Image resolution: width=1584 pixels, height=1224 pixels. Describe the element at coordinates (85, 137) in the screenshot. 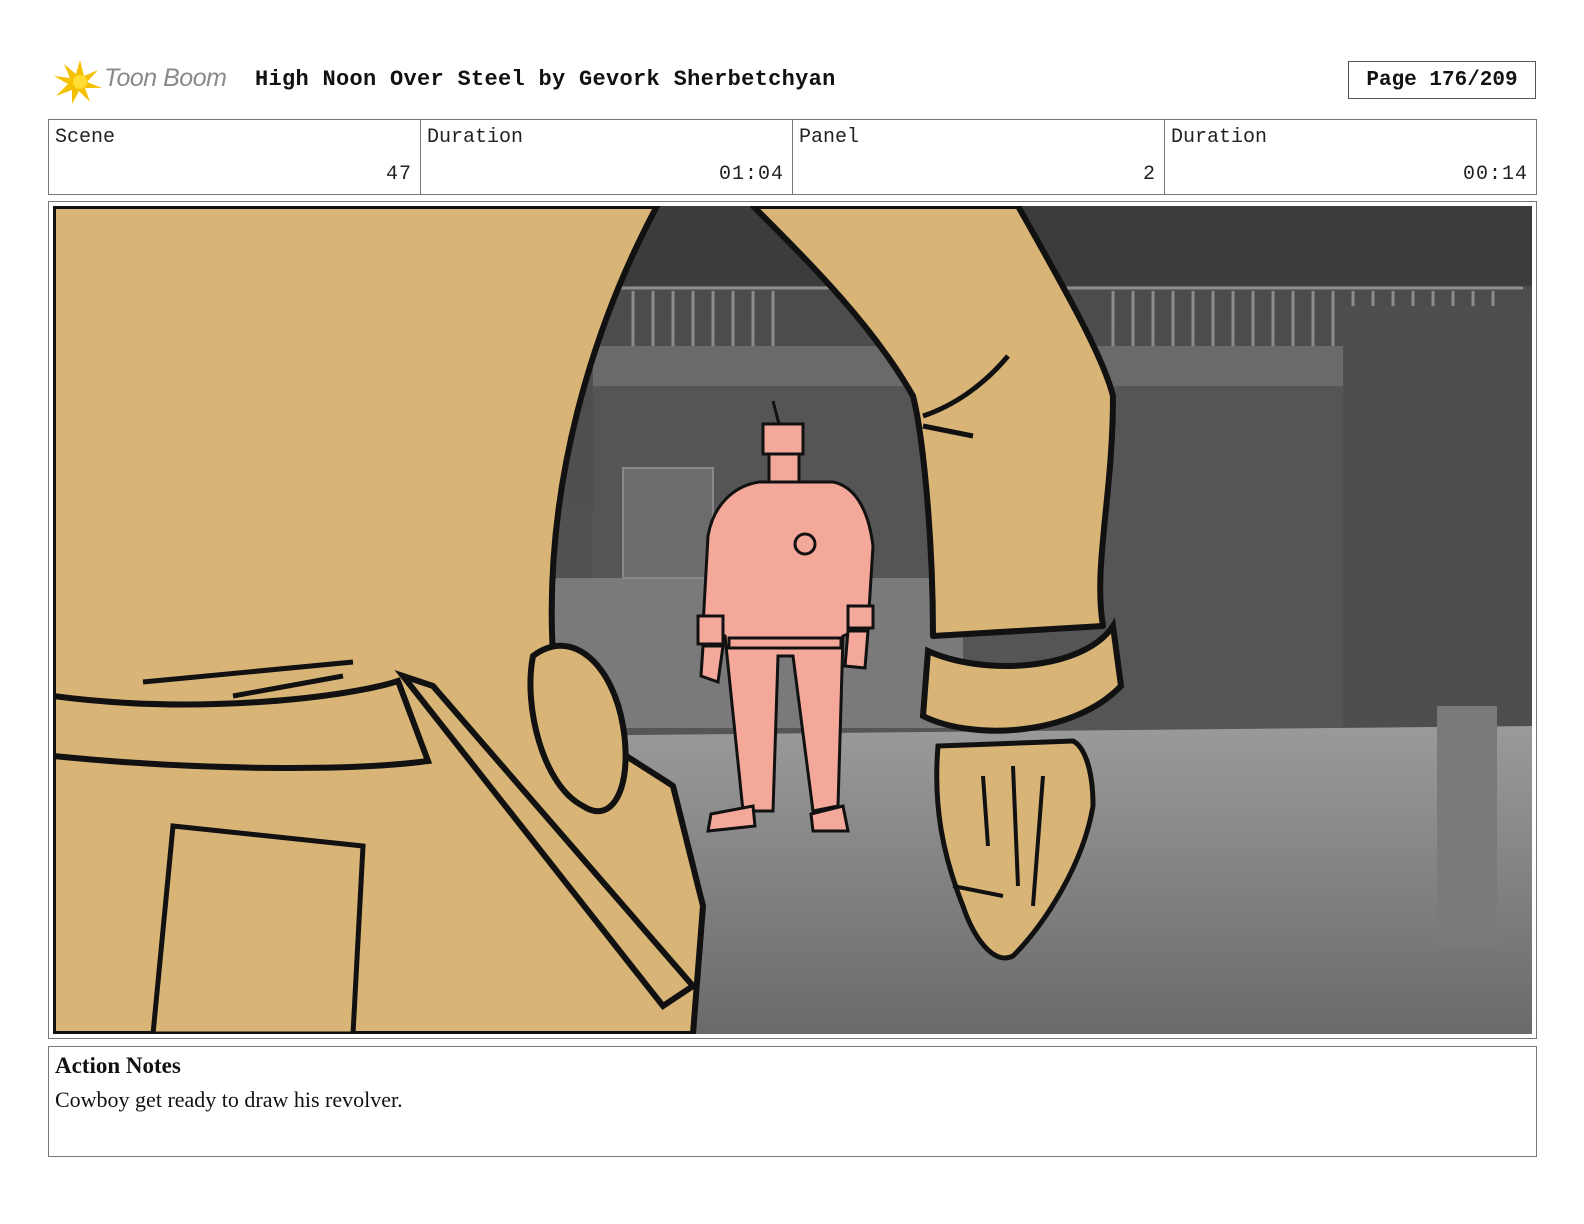

I see `scene-label: Scene` at that location.